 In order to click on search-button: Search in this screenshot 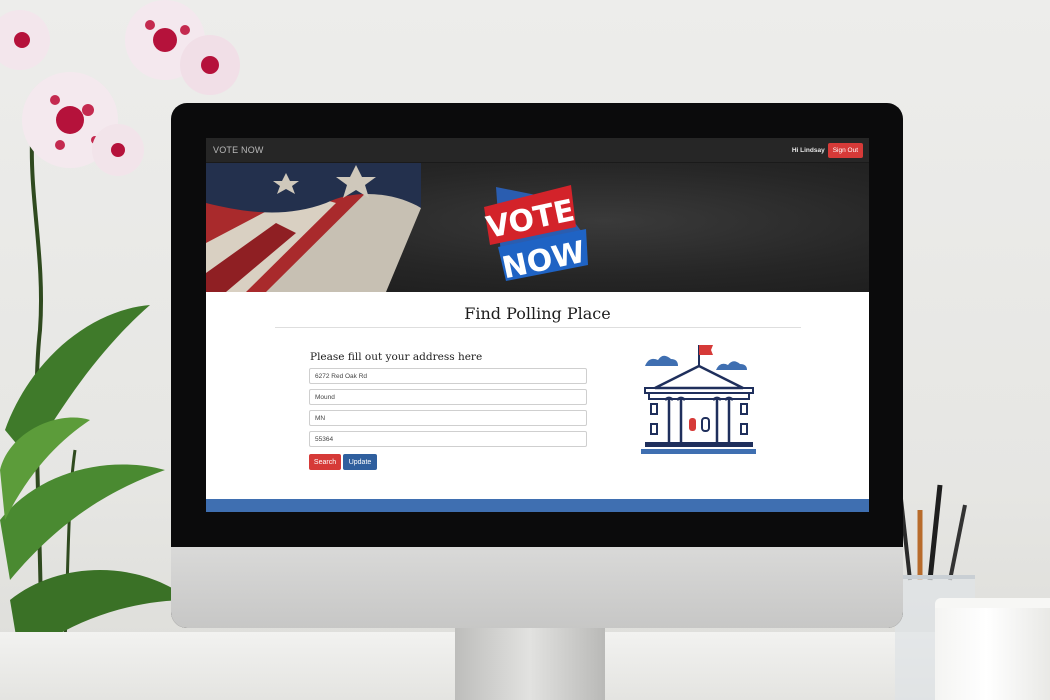, I will do `click(325, 462)`.